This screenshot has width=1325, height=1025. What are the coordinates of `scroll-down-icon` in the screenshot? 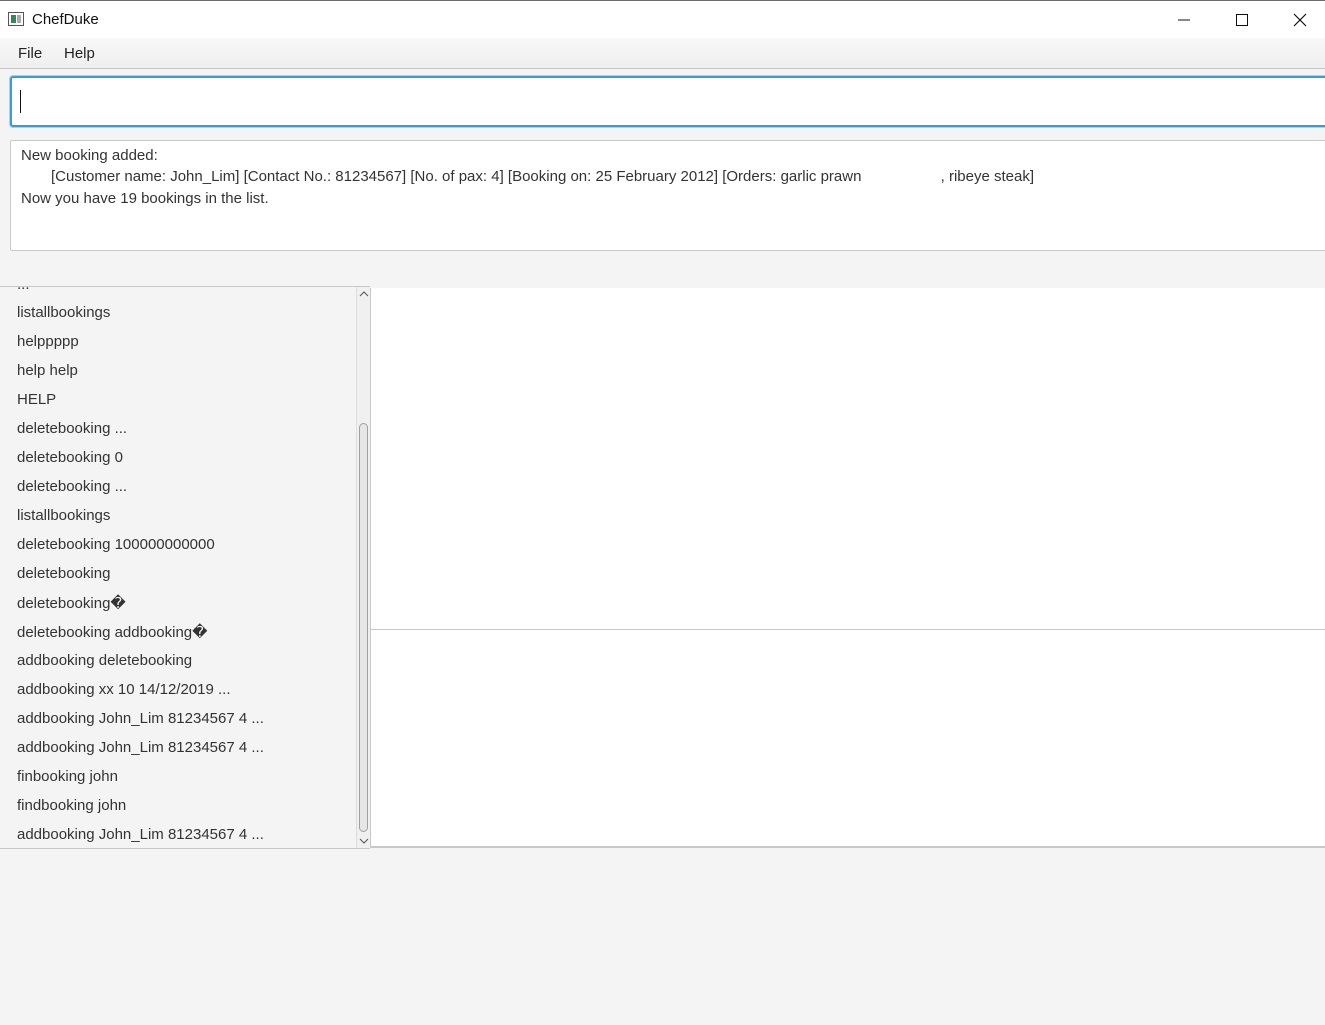 It's located at (364, 841).